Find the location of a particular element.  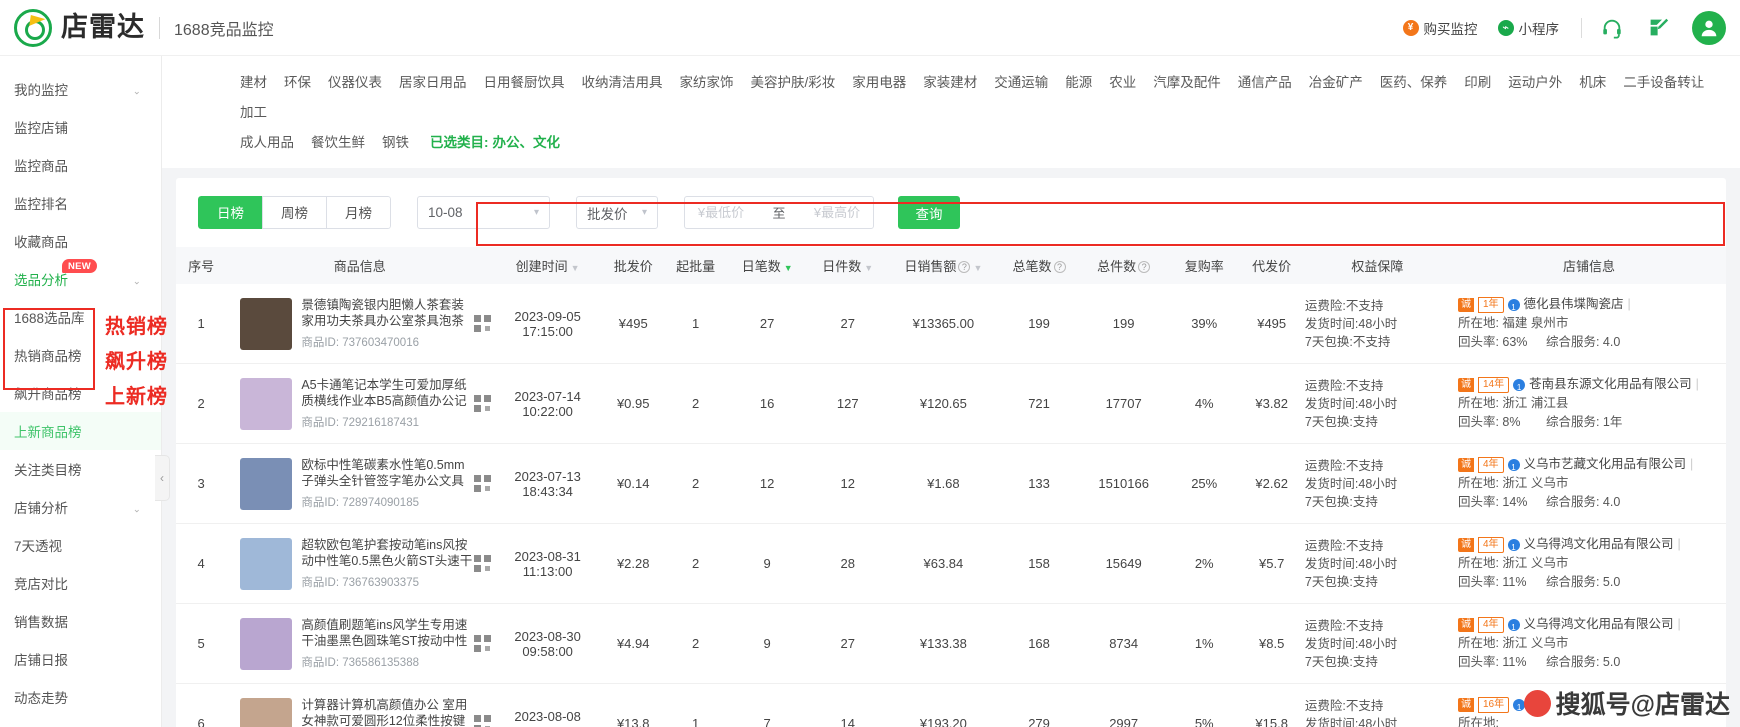

category-link: 机床 is located at coordinates (1592, 82).